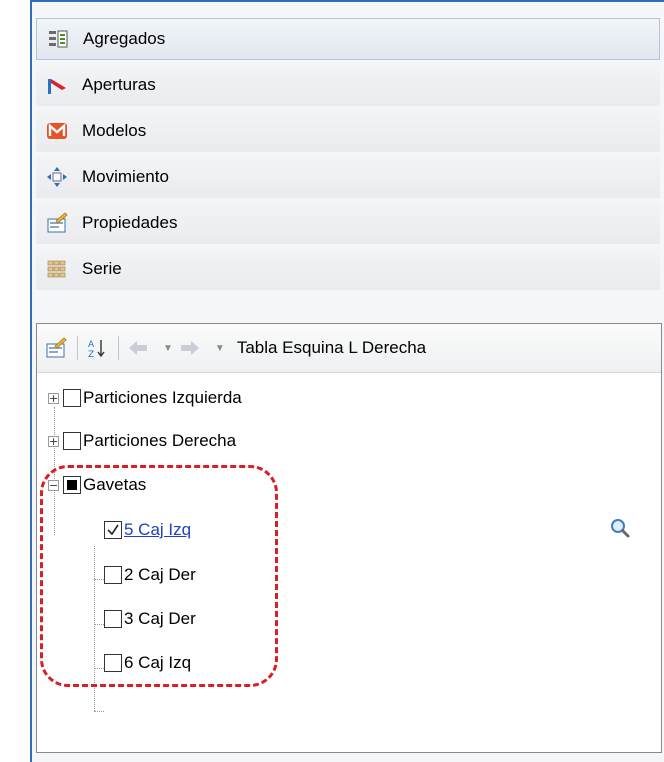  What do you see at coordinates (331, 347) in the screenshot?
I see `tree-title: Tabla Esquina L Derecha` at bounding box center [331, 347].